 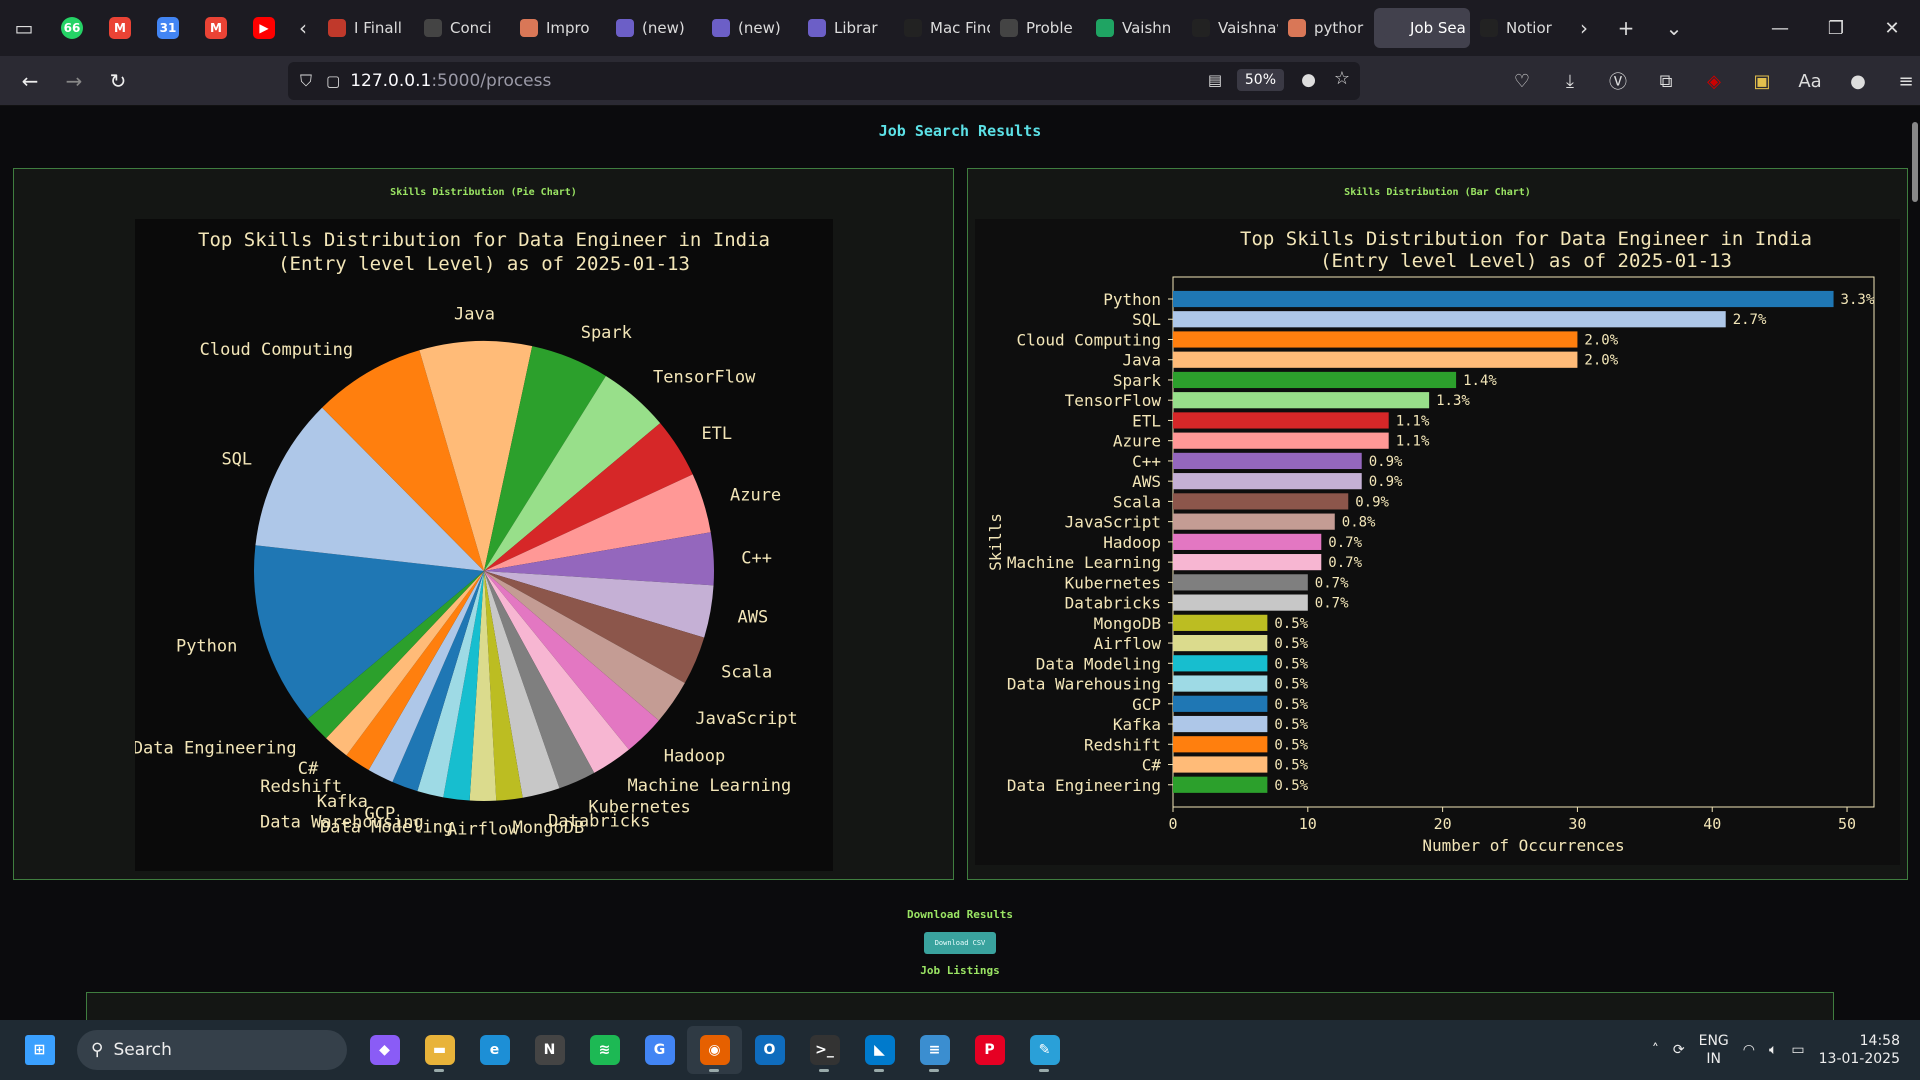 What do you see at coordinates (604, 1050) in the screenshot?
I see `taskbar-app-spotify: ≋` at bounding box center [604, 1050].